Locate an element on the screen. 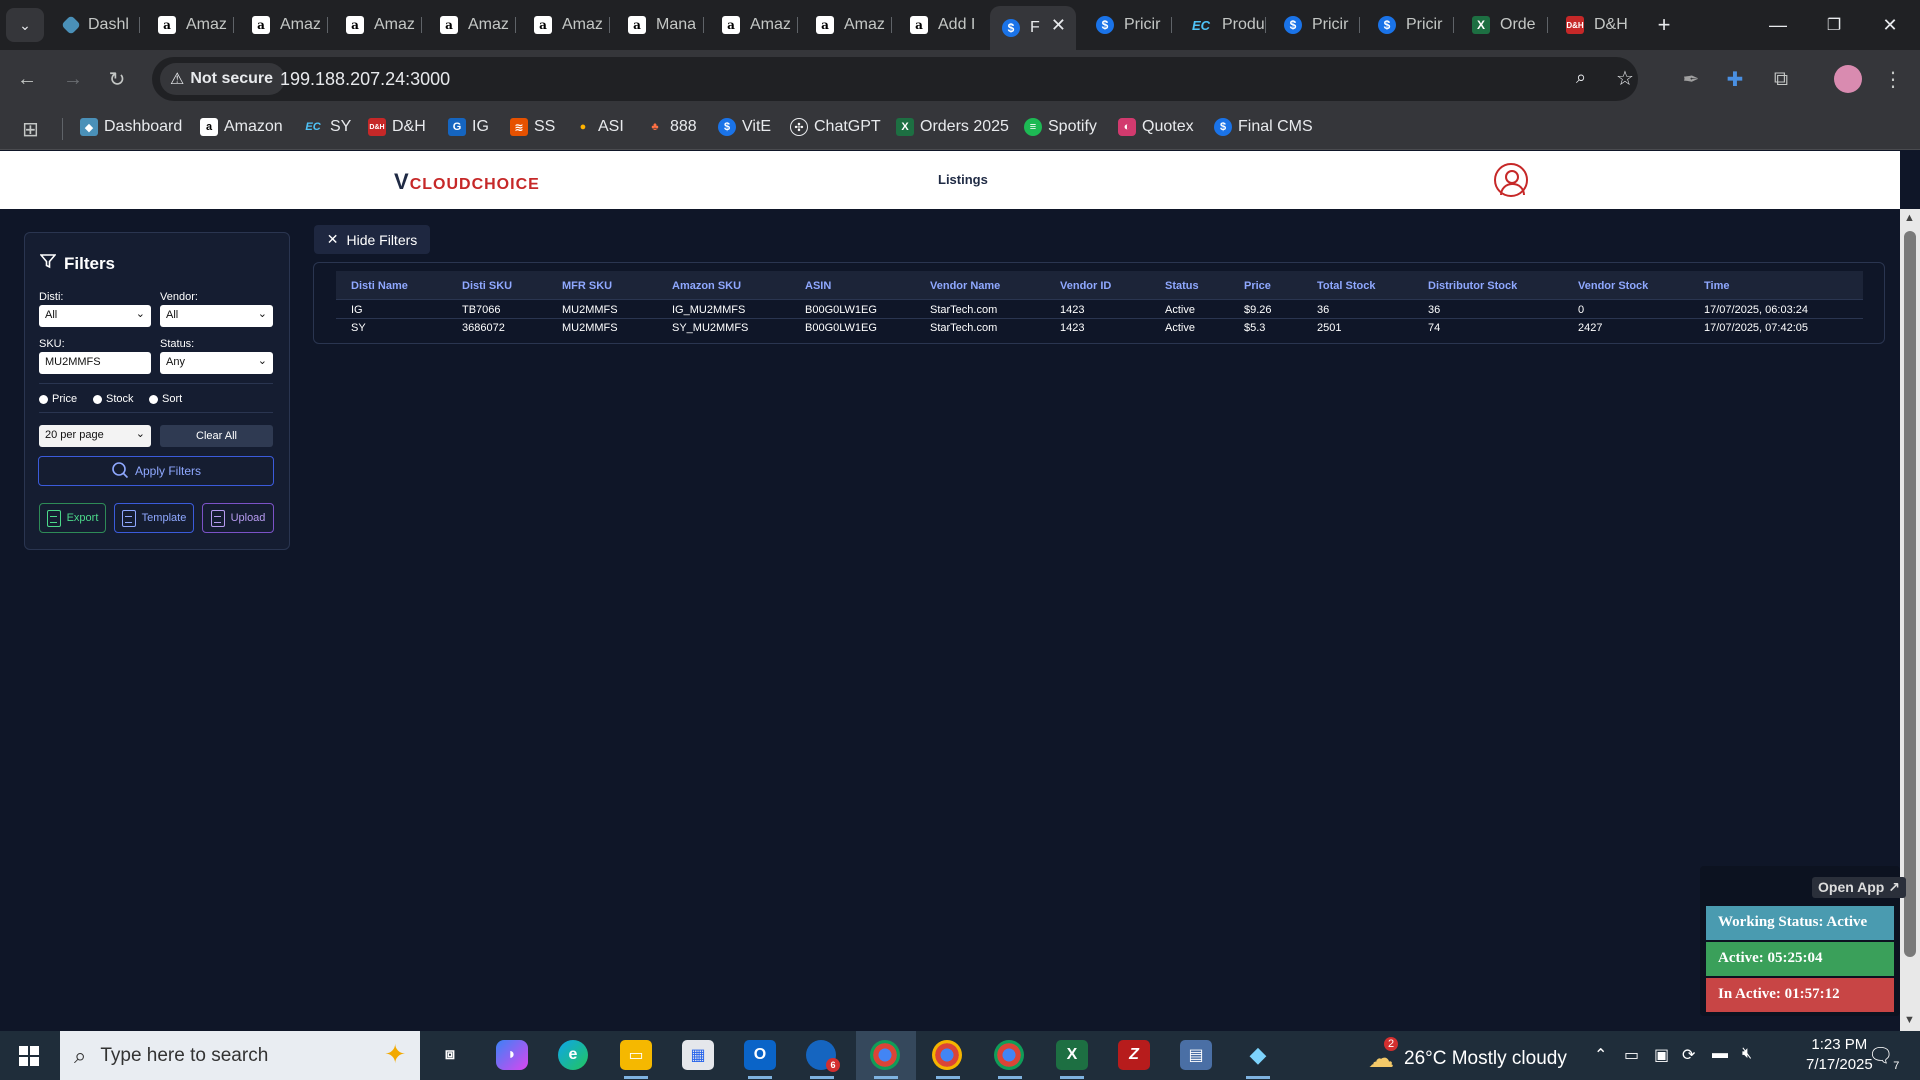  mute-speaker-icon: 🔇︎ is located at coordinates (1747, 1054).